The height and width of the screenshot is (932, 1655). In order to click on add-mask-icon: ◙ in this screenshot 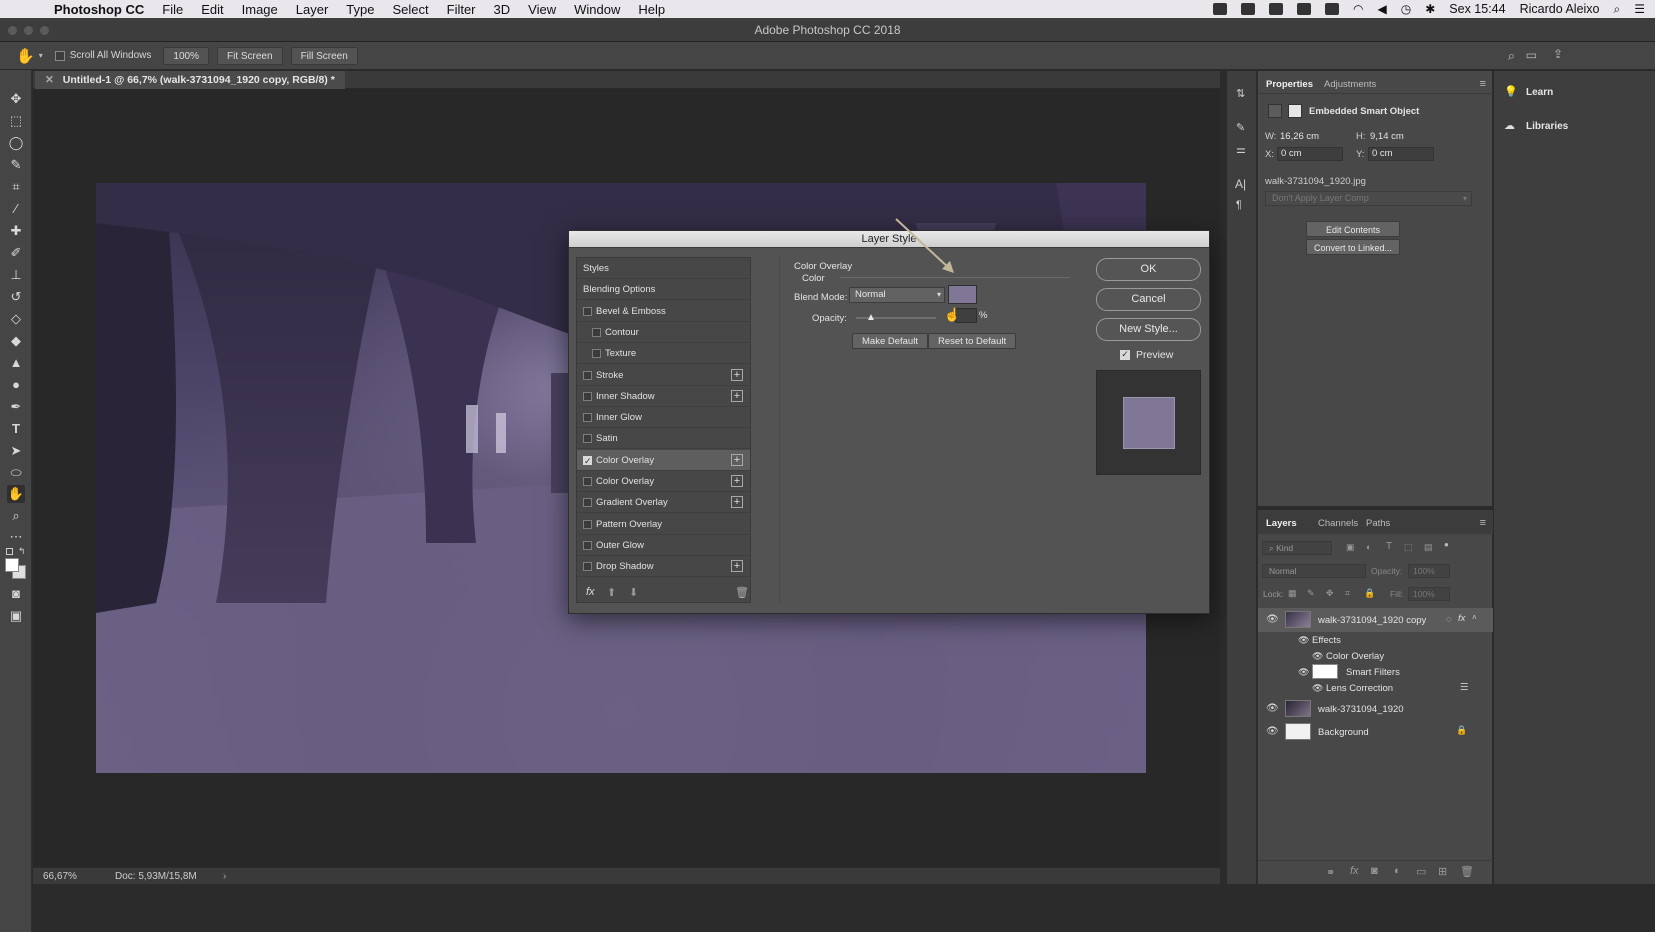, I will do `click(1374, 871)`.